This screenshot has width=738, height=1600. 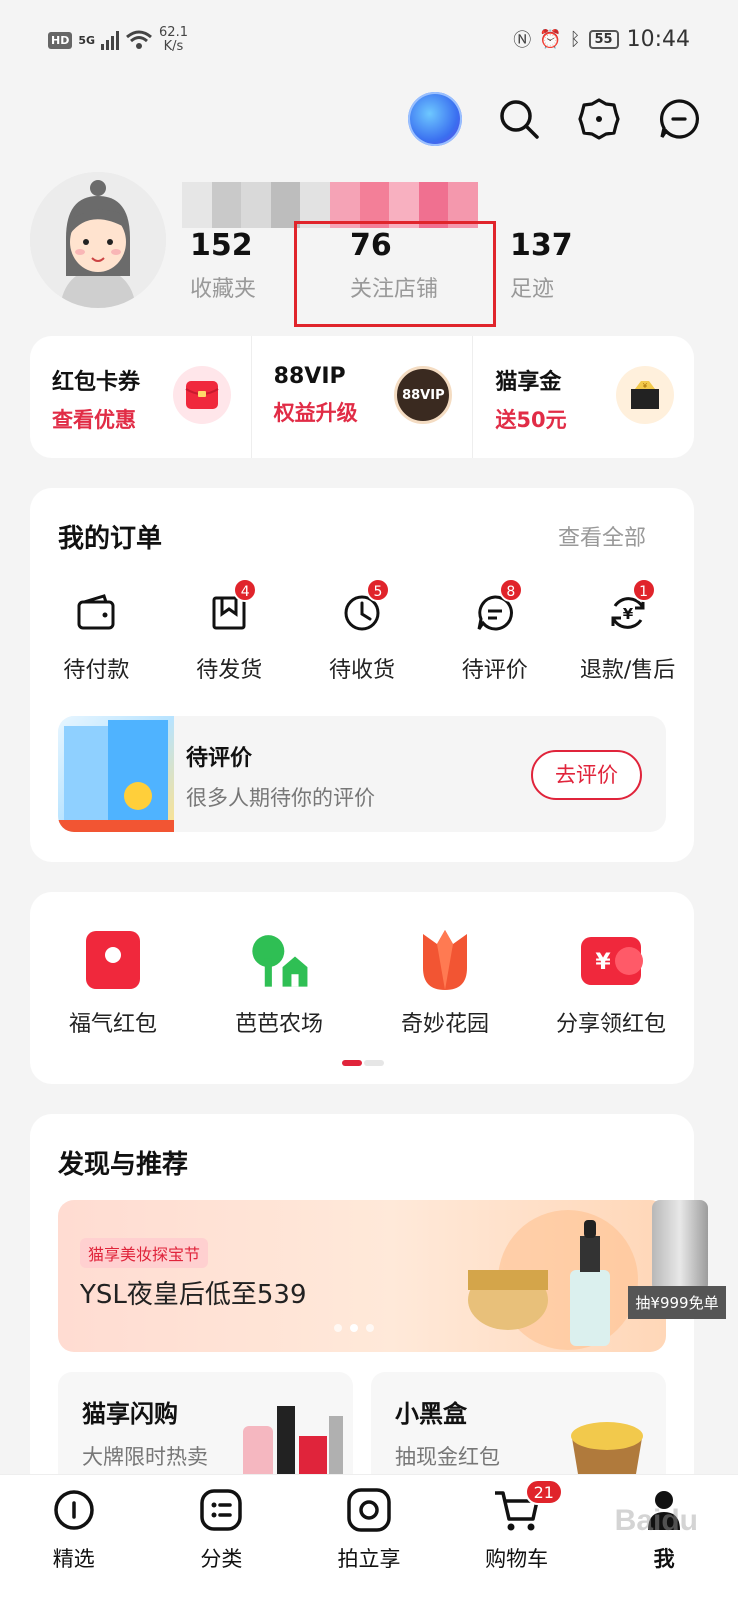 What do you see at coordinates (610, 1024) in the screenshot?
I see `activity-label: 分享领红包` at bounding box center [610, 1024].